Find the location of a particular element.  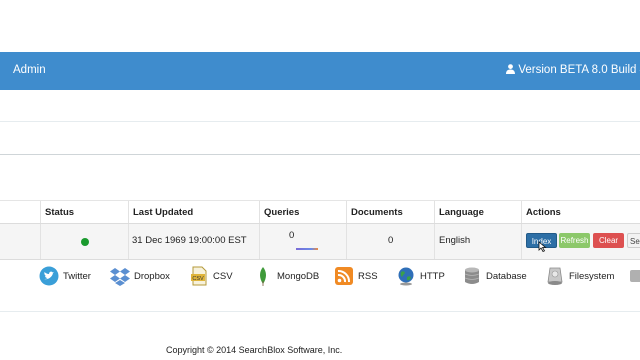

clear-button: Clear is located at coordinates (608, 240).